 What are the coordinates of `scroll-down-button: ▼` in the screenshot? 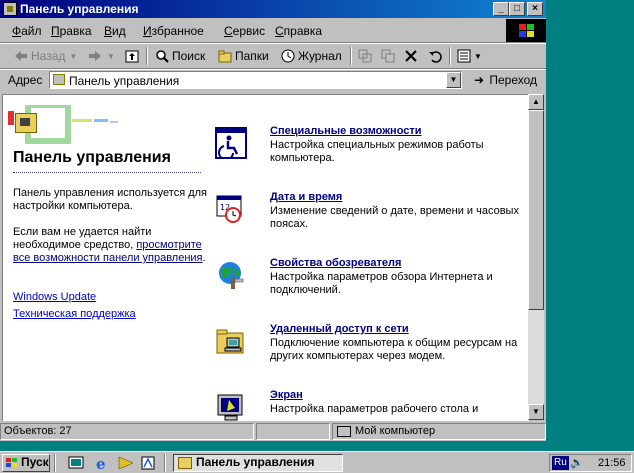 It's located at (536, 412).